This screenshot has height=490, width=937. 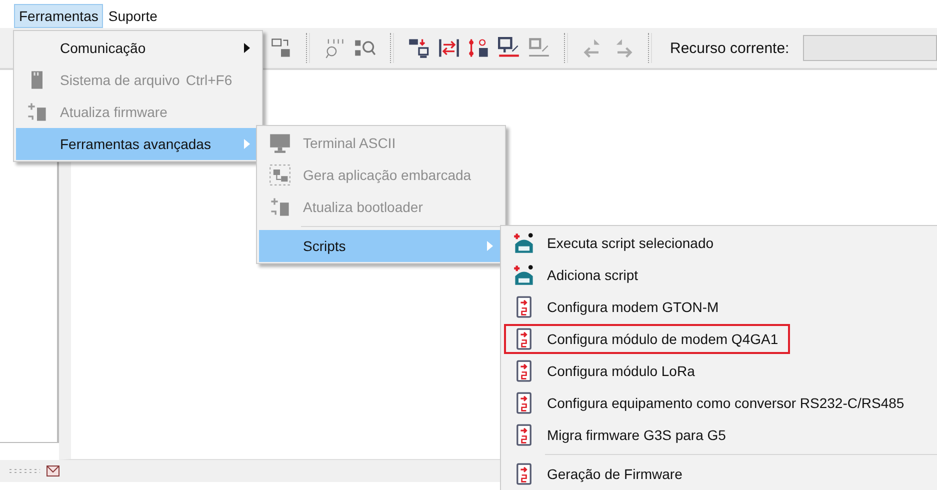 What do you see at coordinates (349, 143) in the screenshot?
I see `menu-item-label: Terminal ASCII` at bounding box center [349, 143].